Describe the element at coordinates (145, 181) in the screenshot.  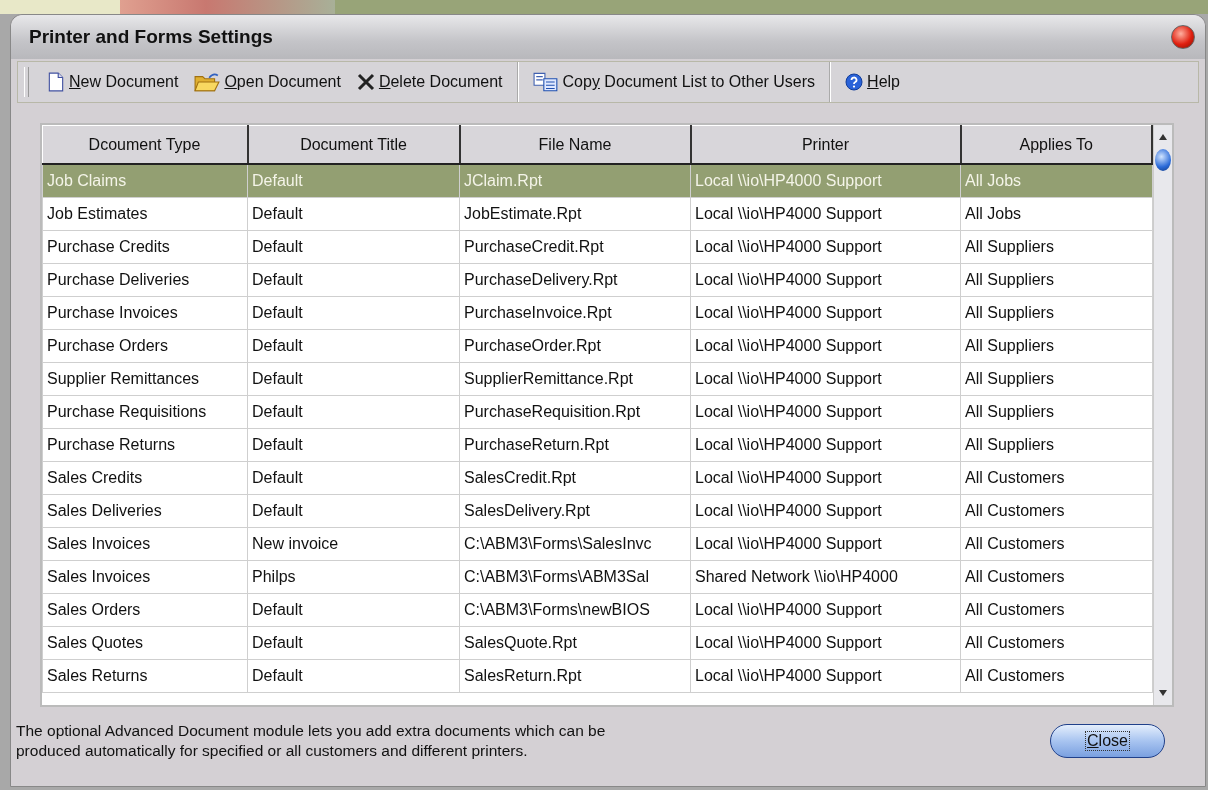
I see `table-cell: Job Claims` at that location.